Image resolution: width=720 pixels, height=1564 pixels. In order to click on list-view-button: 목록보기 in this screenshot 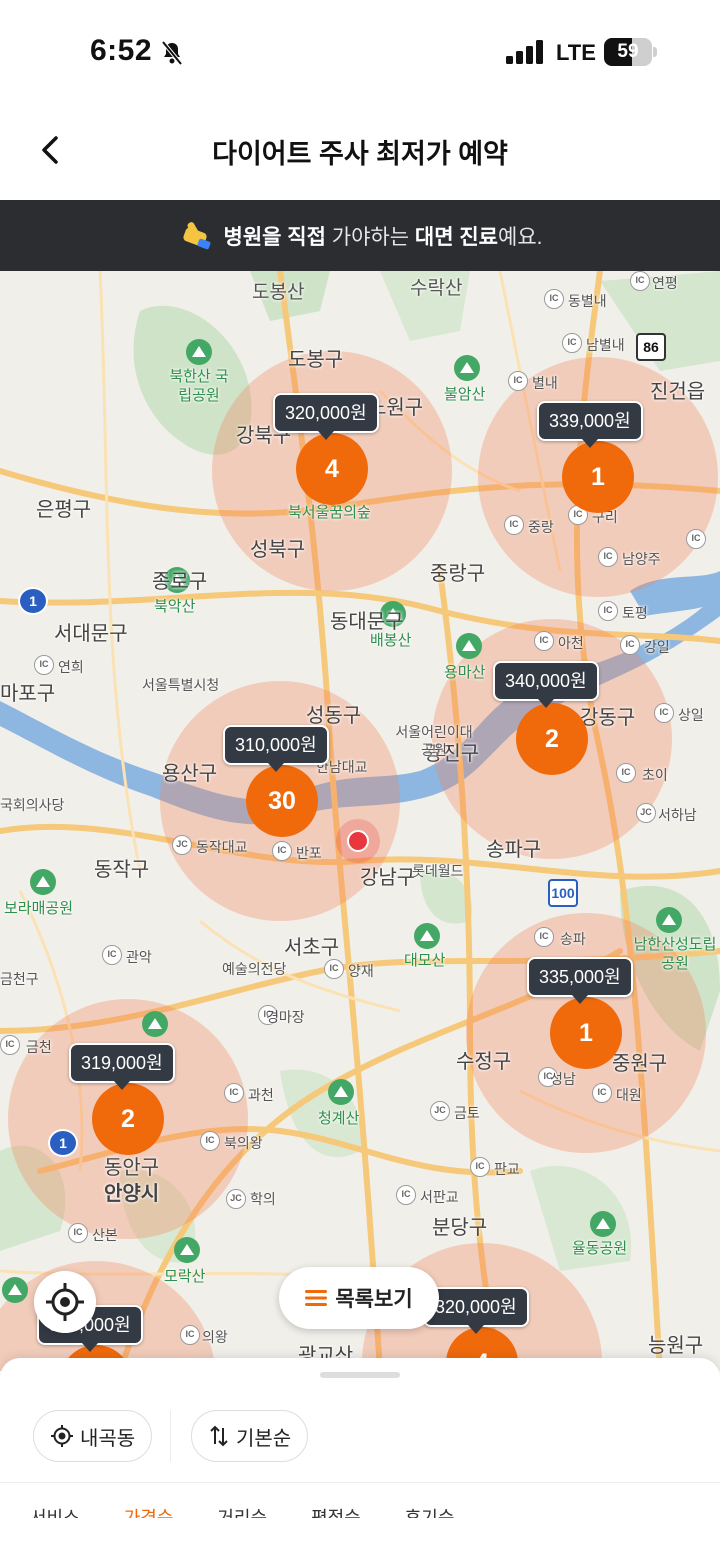, I will do `click(359, 1298)`.